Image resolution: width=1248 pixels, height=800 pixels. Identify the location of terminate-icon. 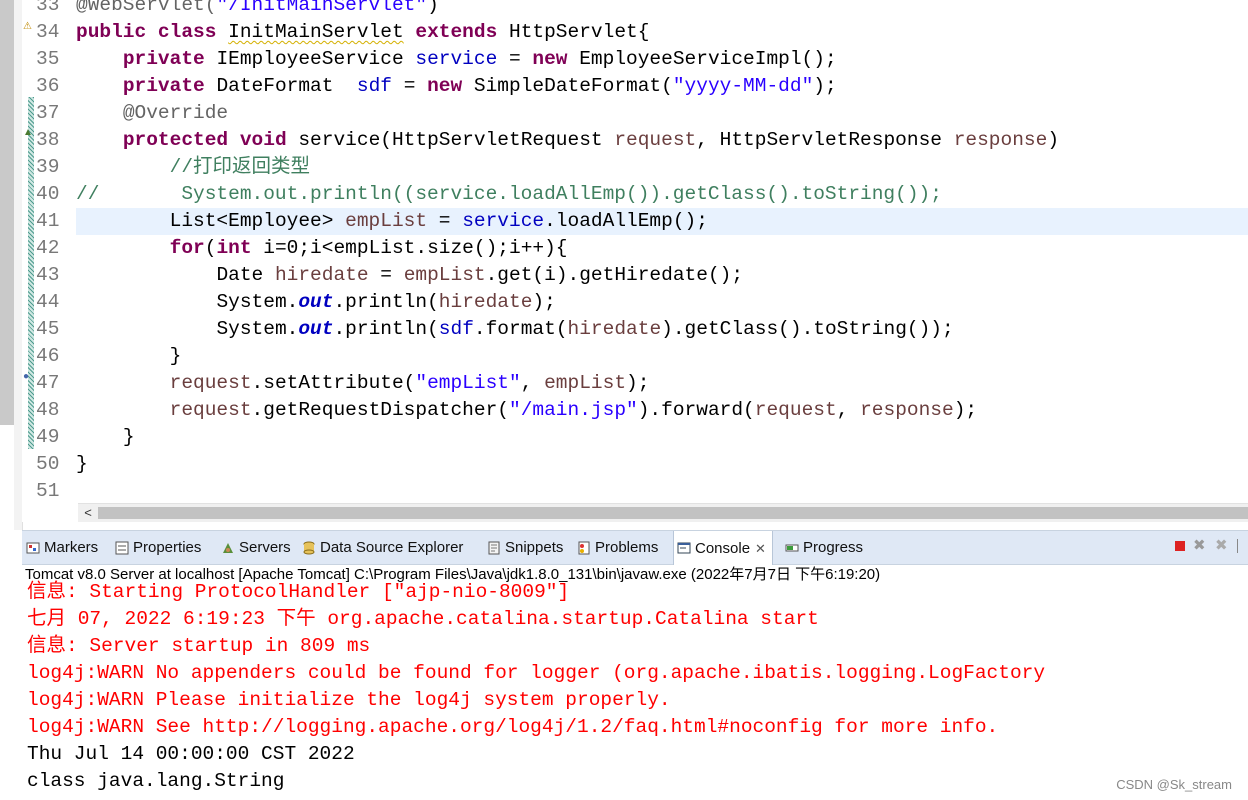
(1180, 546).